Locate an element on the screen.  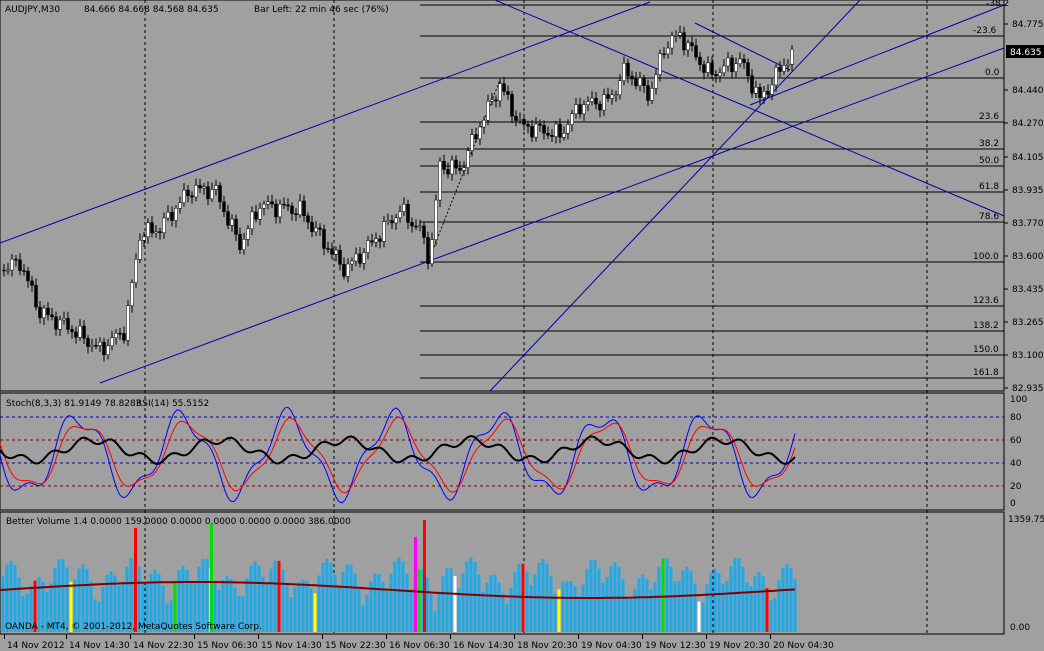
symbol-label: AUDJPY,M30 is located at coordinates (32, 10).